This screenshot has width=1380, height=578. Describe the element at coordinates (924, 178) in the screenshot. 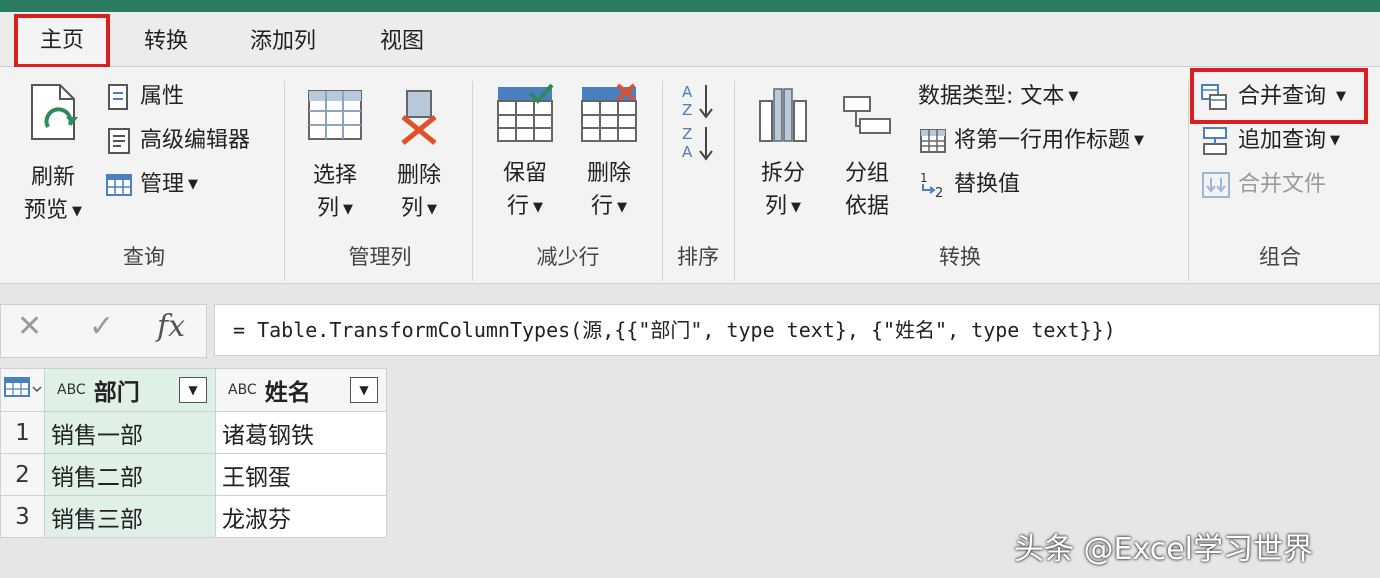

I see `svg-text: 1` at that location.